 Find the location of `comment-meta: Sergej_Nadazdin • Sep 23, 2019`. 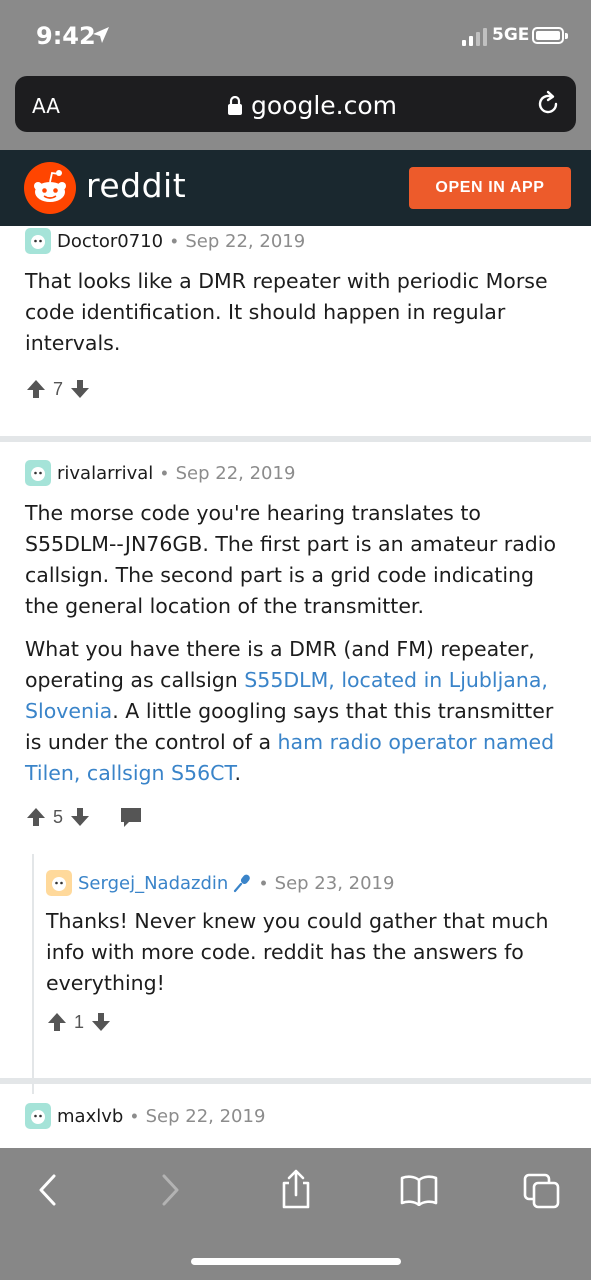

comment-meta: Sergej_Nadazdin • Sep 23, 2019 is located at coordinates (311, 883).